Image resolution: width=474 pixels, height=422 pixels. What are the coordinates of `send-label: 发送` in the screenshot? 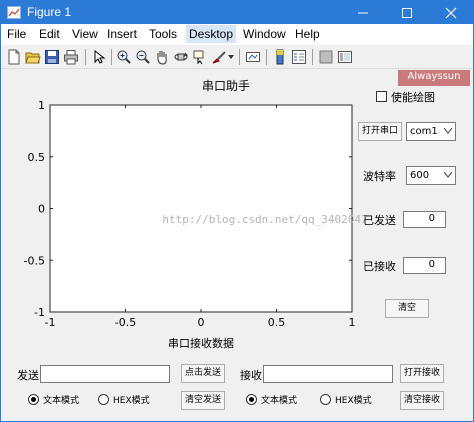 It's located at (28, 375).